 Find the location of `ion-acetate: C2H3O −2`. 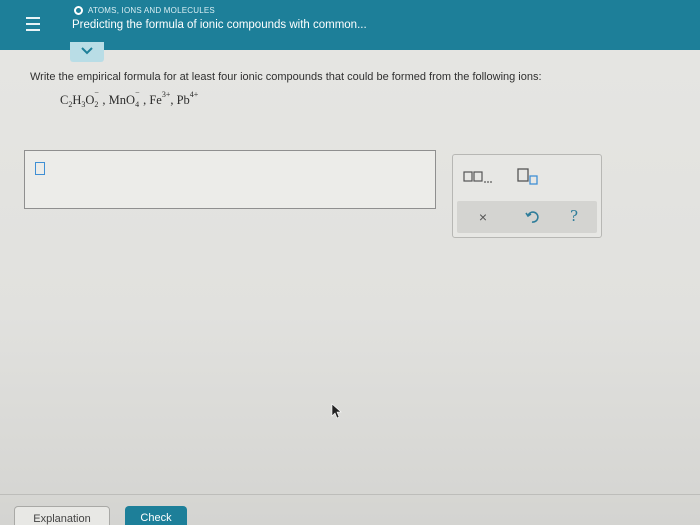

ion-acetate: C2H3O −2 is located at coordinates (79, 99).